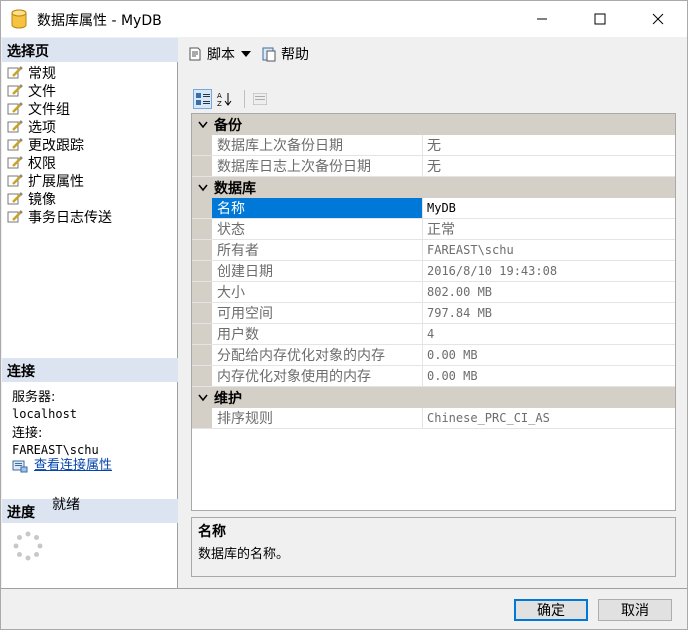 This screenshot has width=688, height=630. I want to click on property-name: 内存优化对象使用的内存, so click(317, 376).